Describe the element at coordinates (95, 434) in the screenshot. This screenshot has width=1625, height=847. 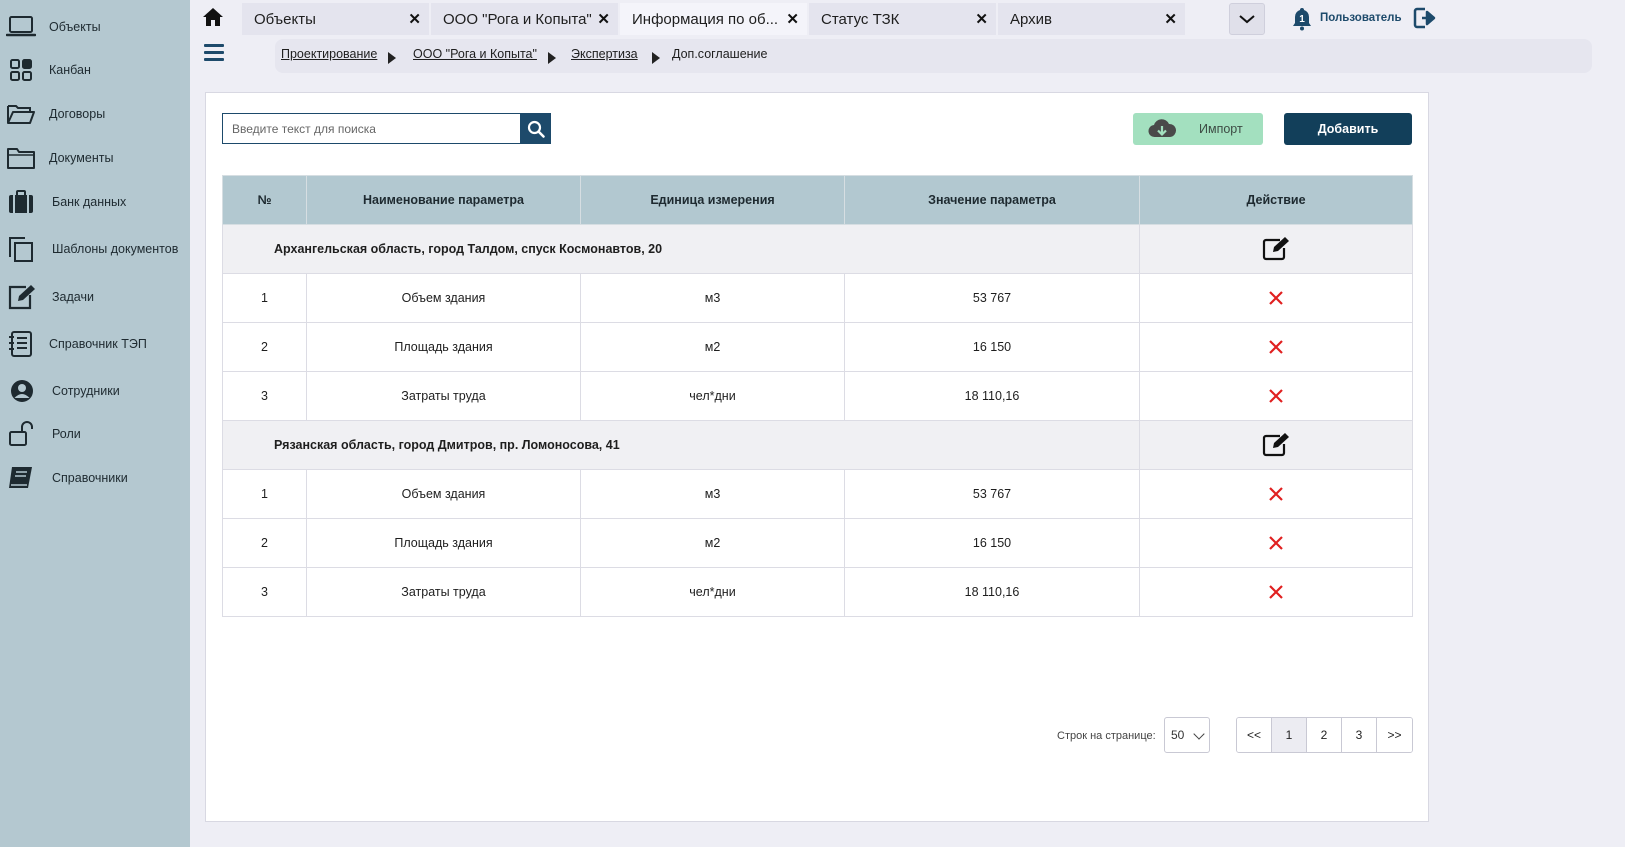
I see `sidebar-item-roles: Роли` at that location.